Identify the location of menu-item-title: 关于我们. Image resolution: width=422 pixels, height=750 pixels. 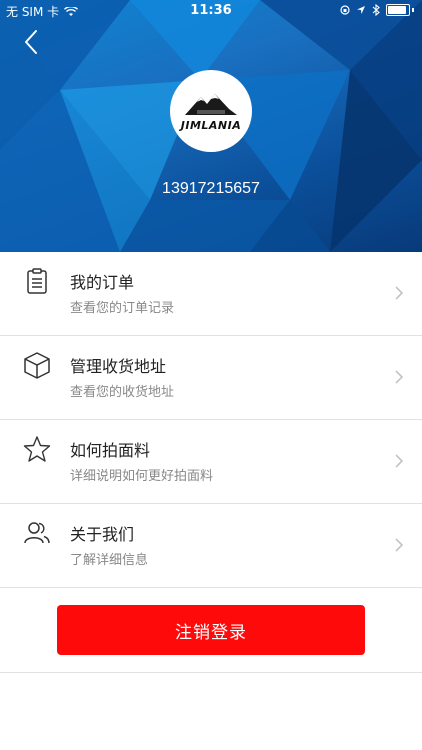
(102, 535).